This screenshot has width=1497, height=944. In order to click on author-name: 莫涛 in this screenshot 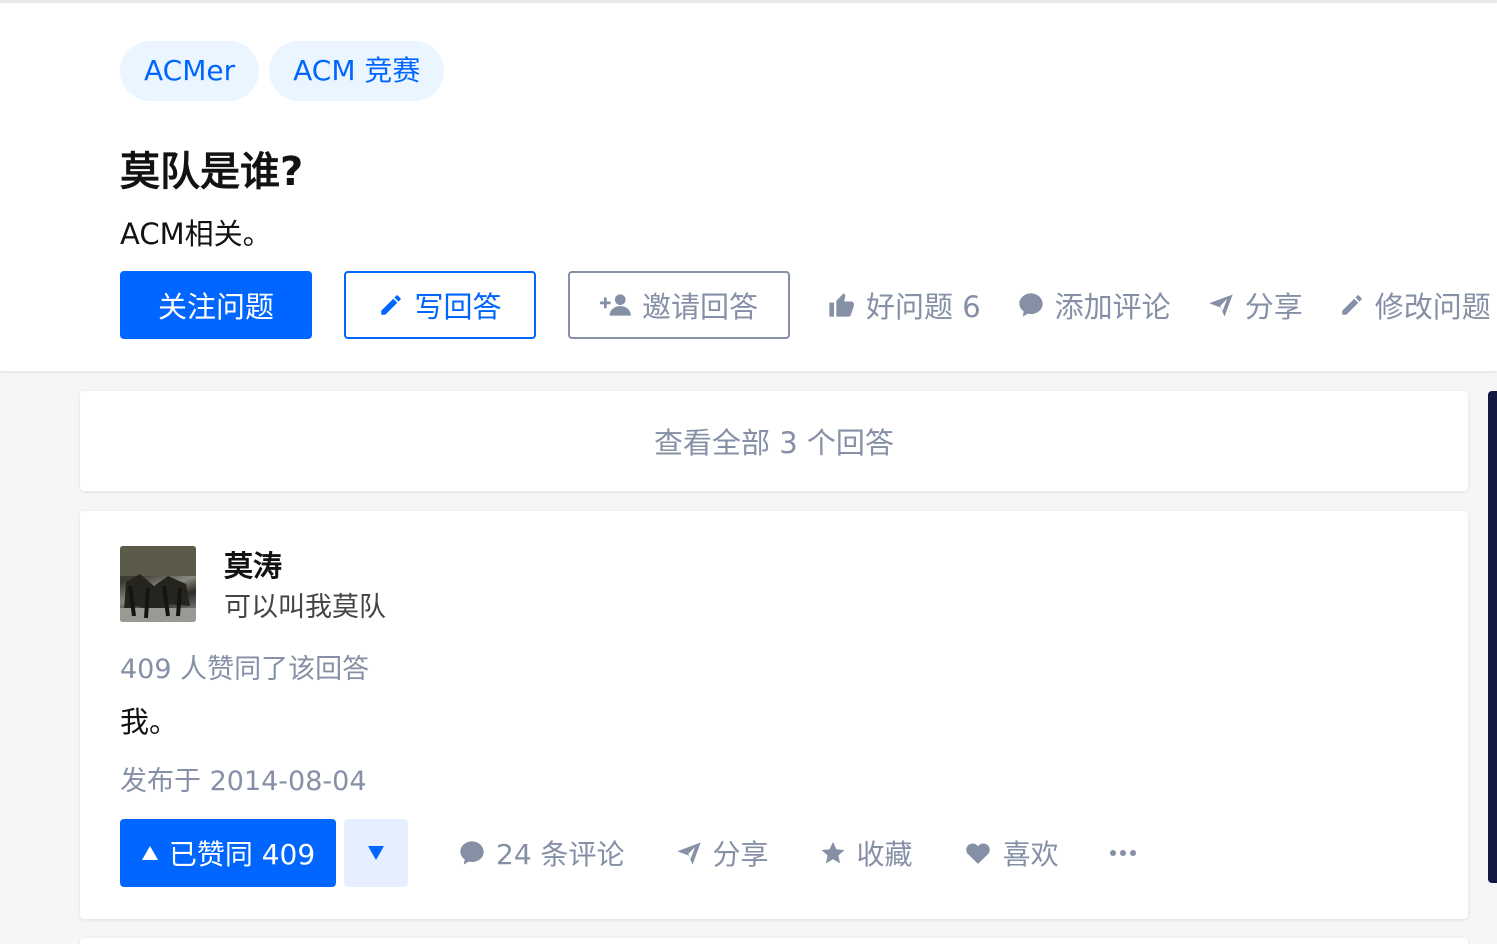, I will do `click(253, 564)`.